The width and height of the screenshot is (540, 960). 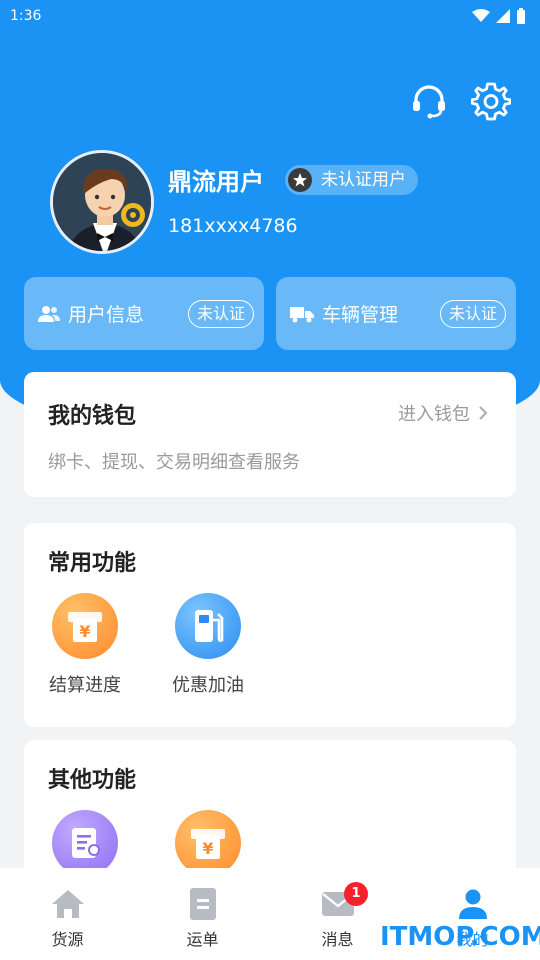 What do you see at coordinates (363, 180) in the screenshot?
I see `verification-status-label: 未认证用户` at bounding box center [363, 180].